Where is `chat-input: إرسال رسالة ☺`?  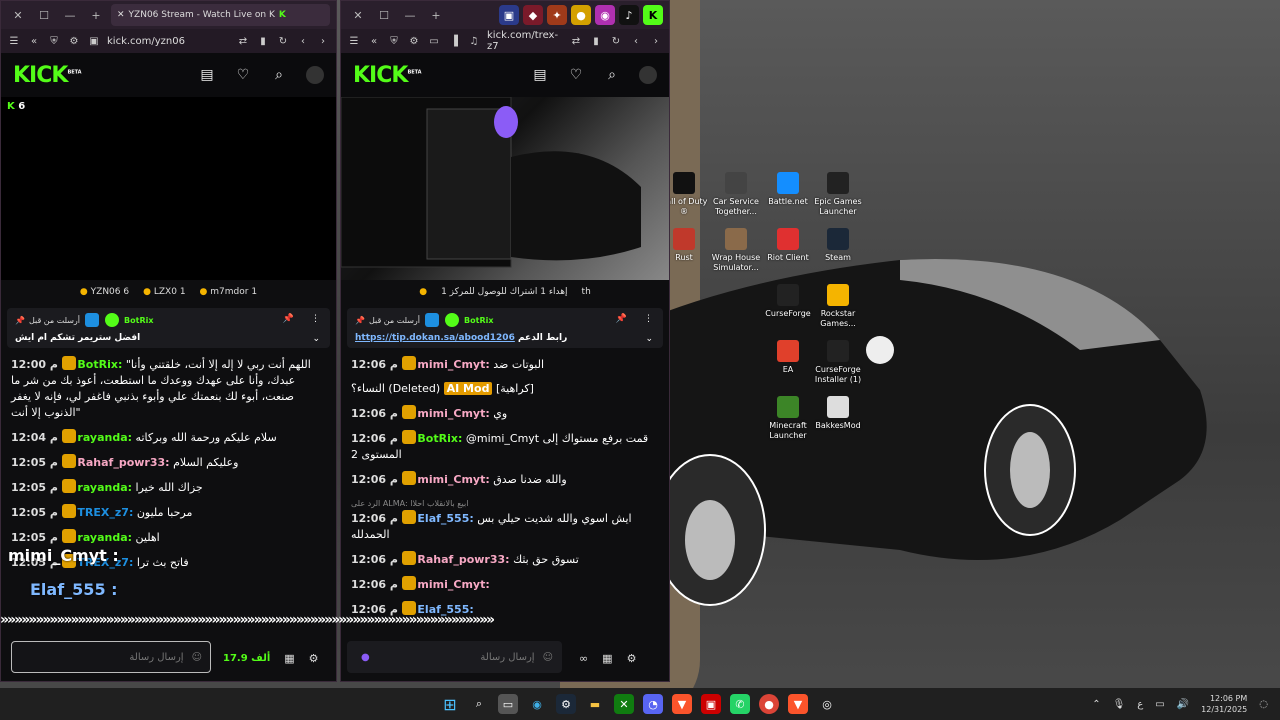
chat-input: إرسال رسالة ☺ is located at coordinates (111, 657).